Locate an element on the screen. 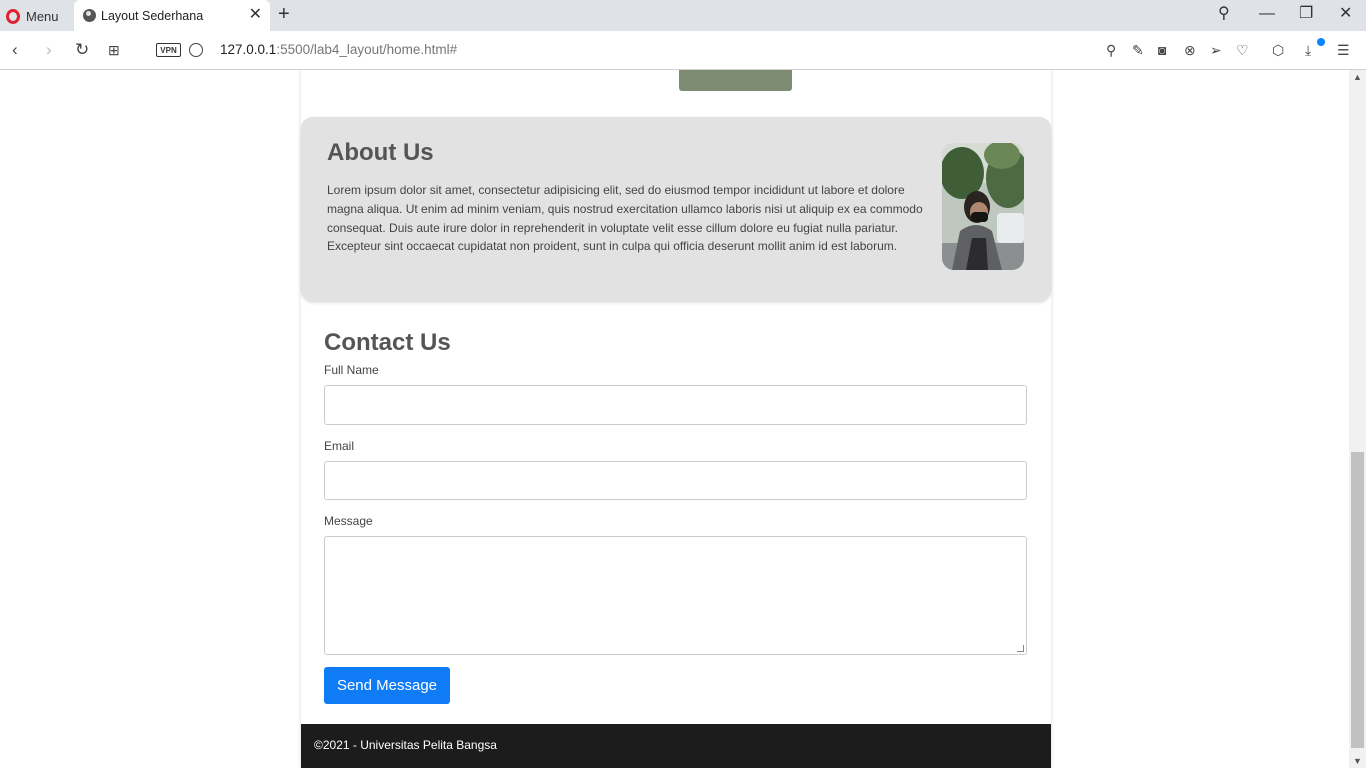 The image size is (1366, 768). full-name-input is located at coordinates (675, 405).